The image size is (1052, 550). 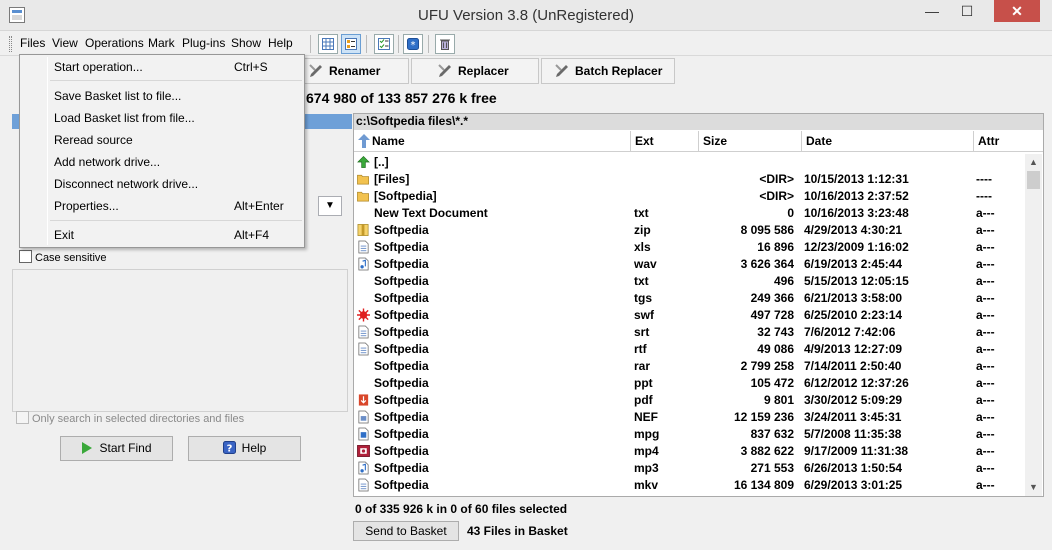 What do you see at coordinates (162, 235) in the screenshot?
I see `menu-item-exit: Exit Alt+F4` at bounding box center [162, 235].